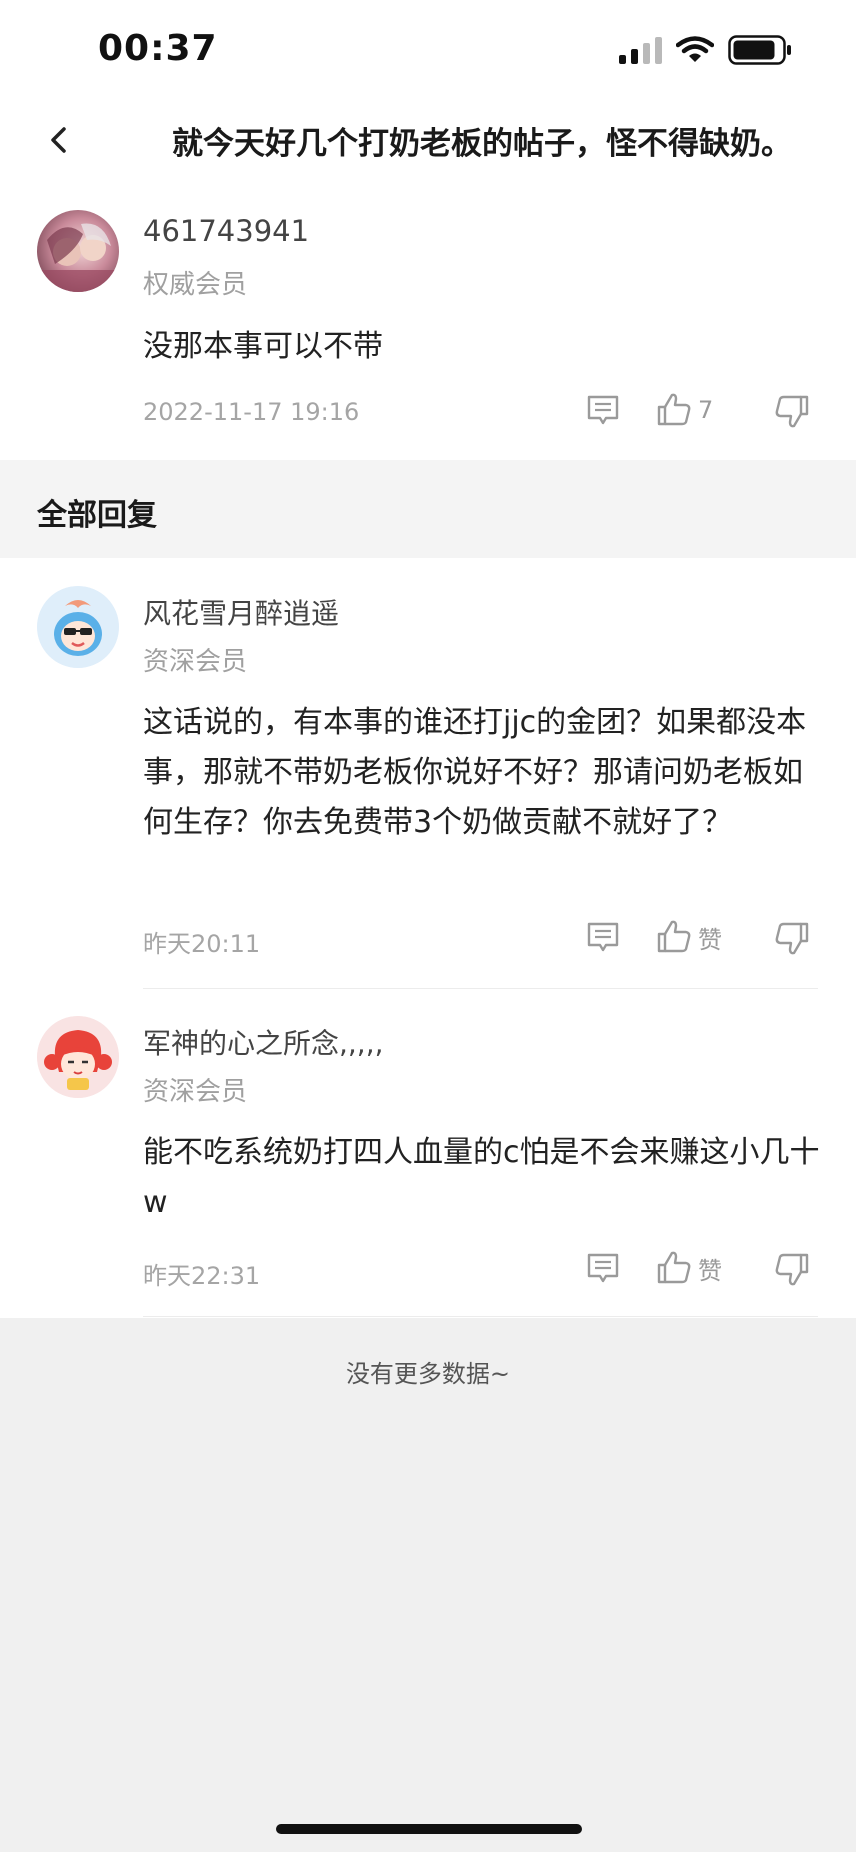 The image size is (856, 1852). I want to click on comment-time: 2022-11-17 19:16, so click(251, 412).